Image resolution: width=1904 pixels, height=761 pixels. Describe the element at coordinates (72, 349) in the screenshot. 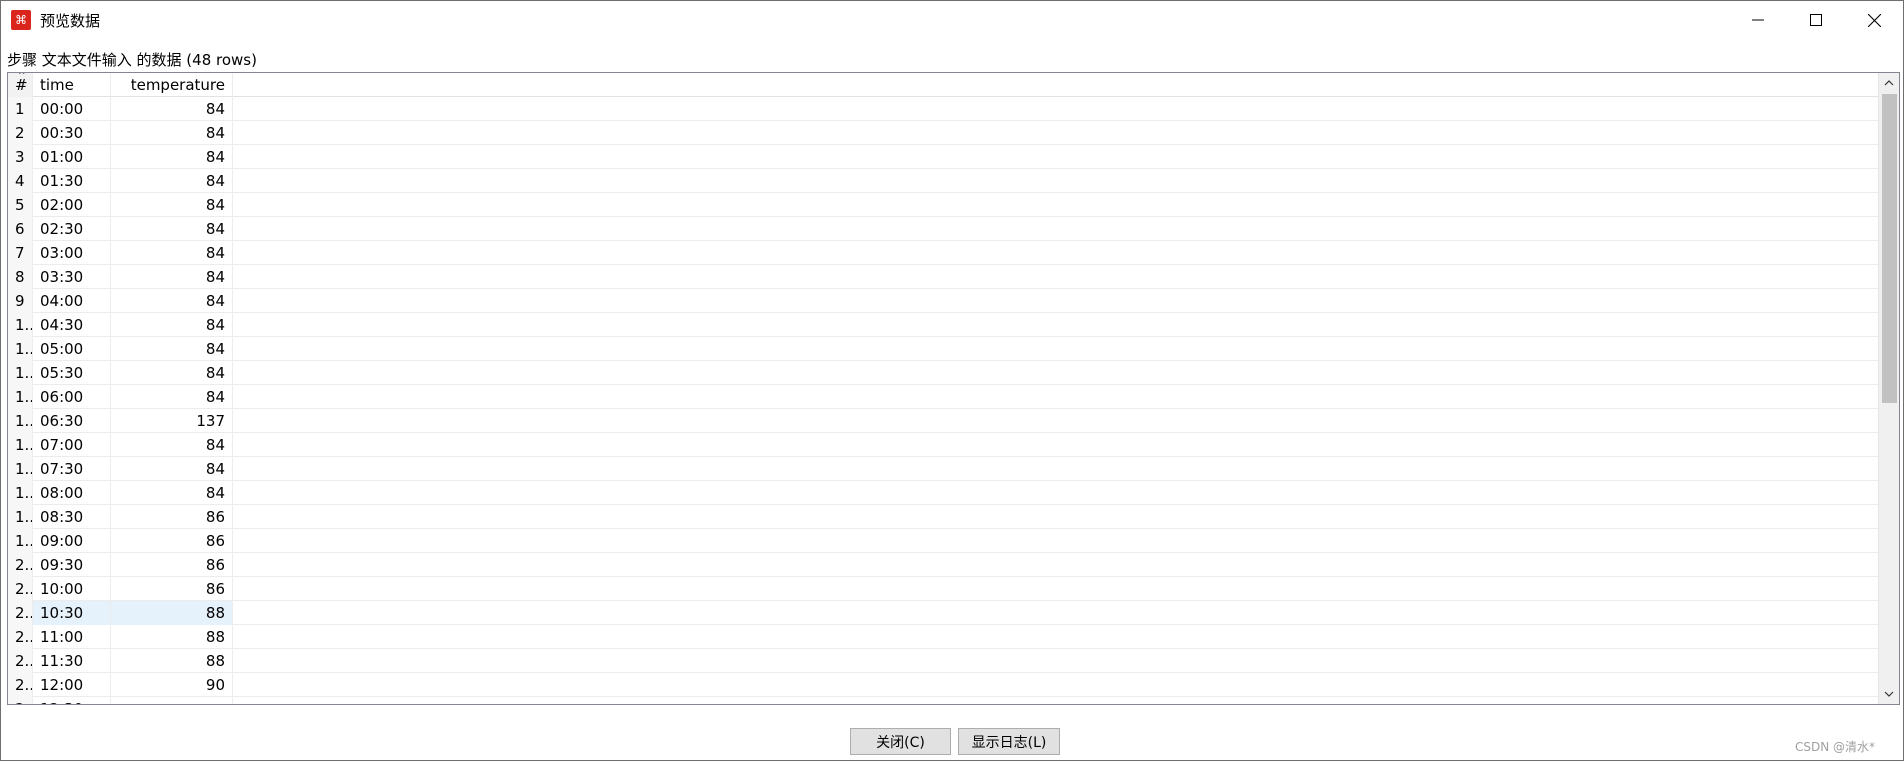

I see `time-cell: 05:00` at that location.